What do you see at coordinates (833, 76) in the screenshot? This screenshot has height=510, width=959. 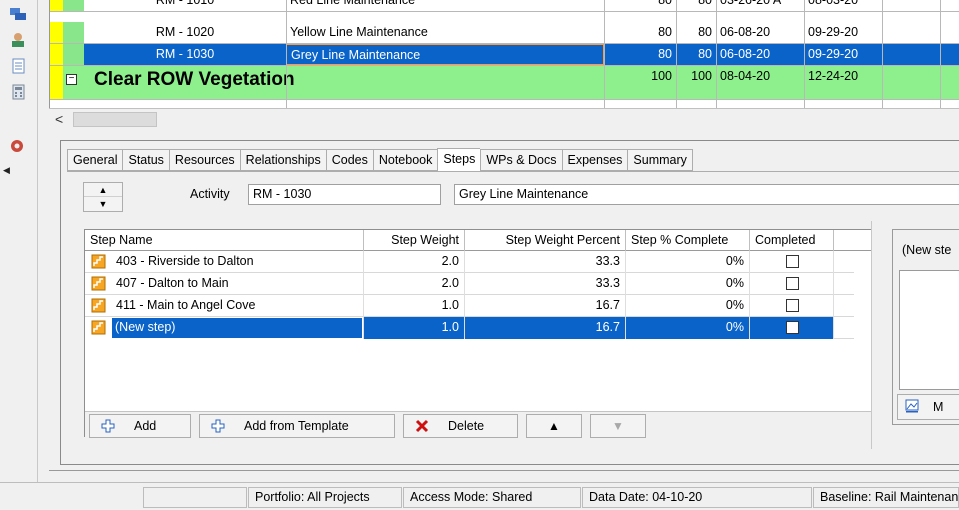 I see `finish-date: 12-24-20` at bounding box center [833, 76].